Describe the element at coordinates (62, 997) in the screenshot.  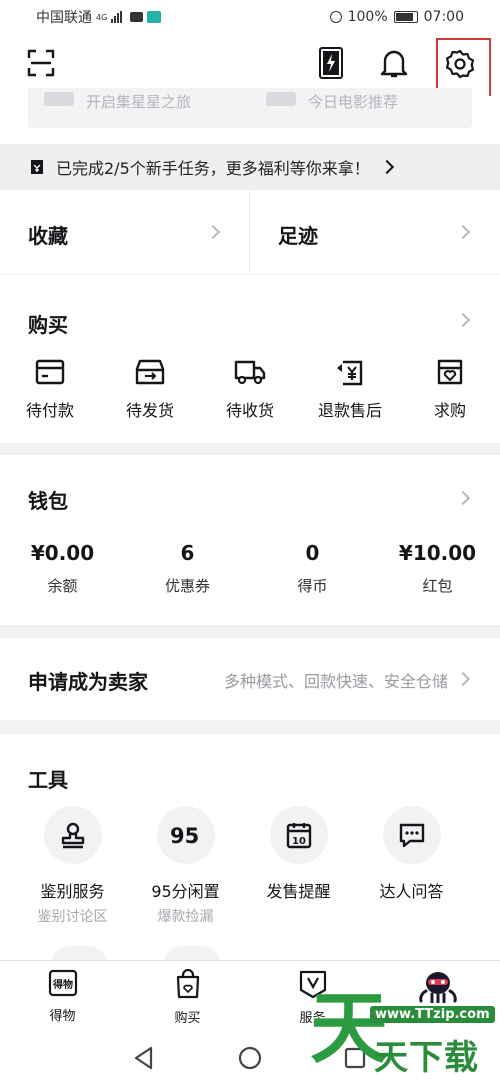
I see `tab-dewu: 得物 得物` at that location.